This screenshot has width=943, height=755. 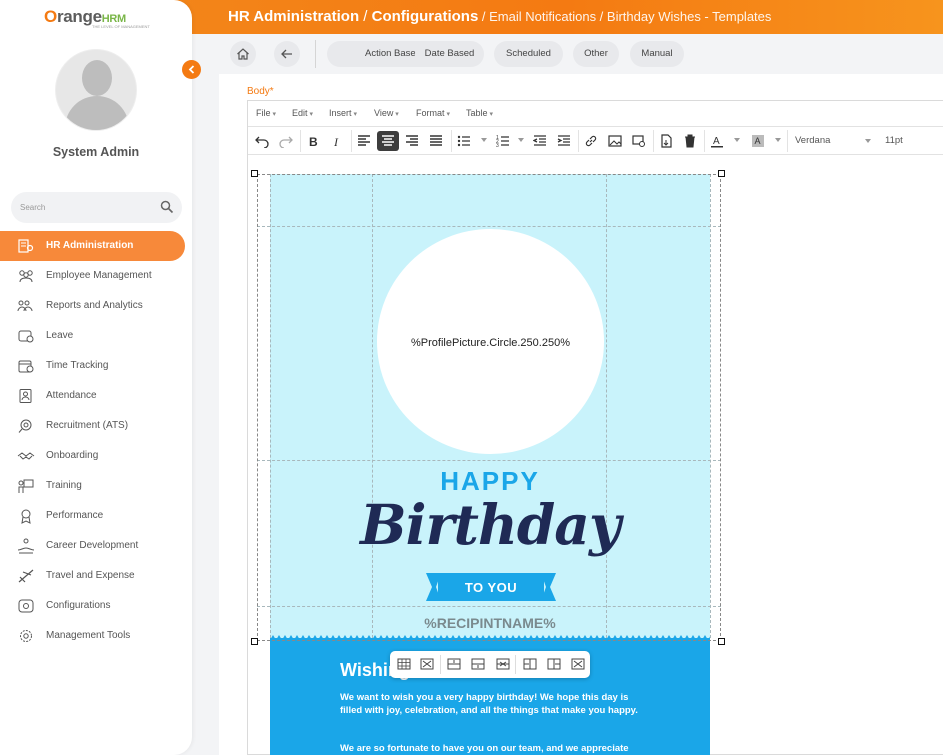 I want to click on row-insert-before-icon, so click(x=454, y=664).